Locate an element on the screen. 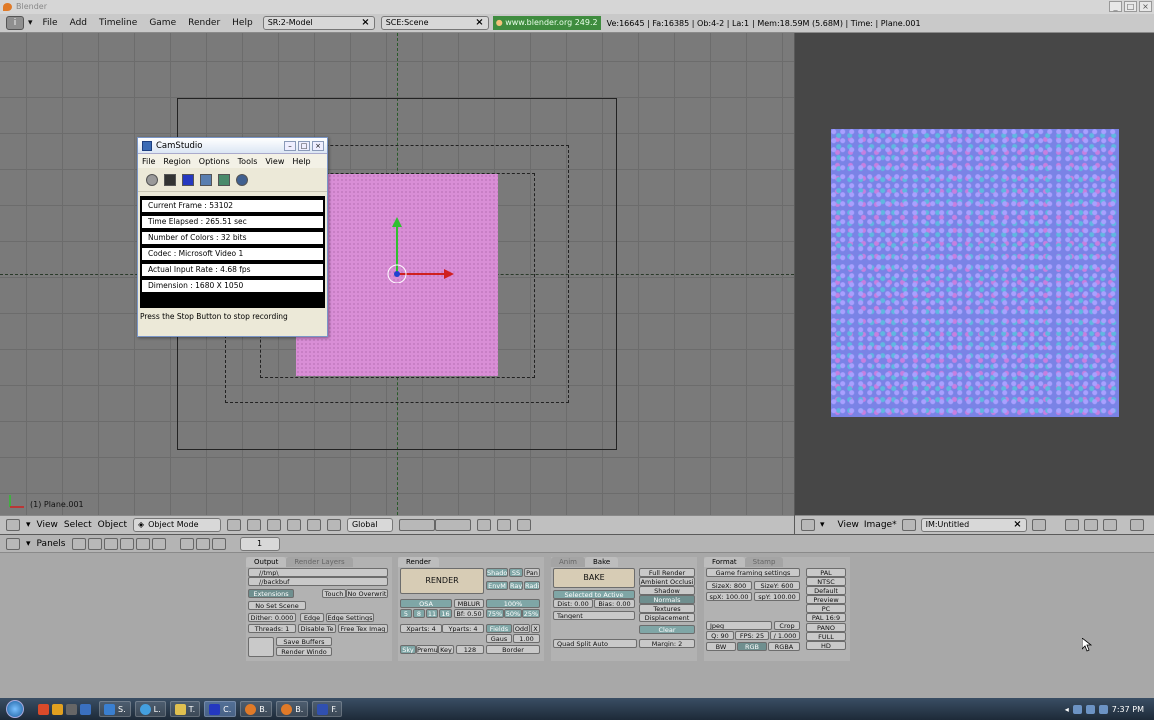 This screenshot has width=1154, height=720. no-set-scene-field: No Set Scene is located at coordinates (277, 605).